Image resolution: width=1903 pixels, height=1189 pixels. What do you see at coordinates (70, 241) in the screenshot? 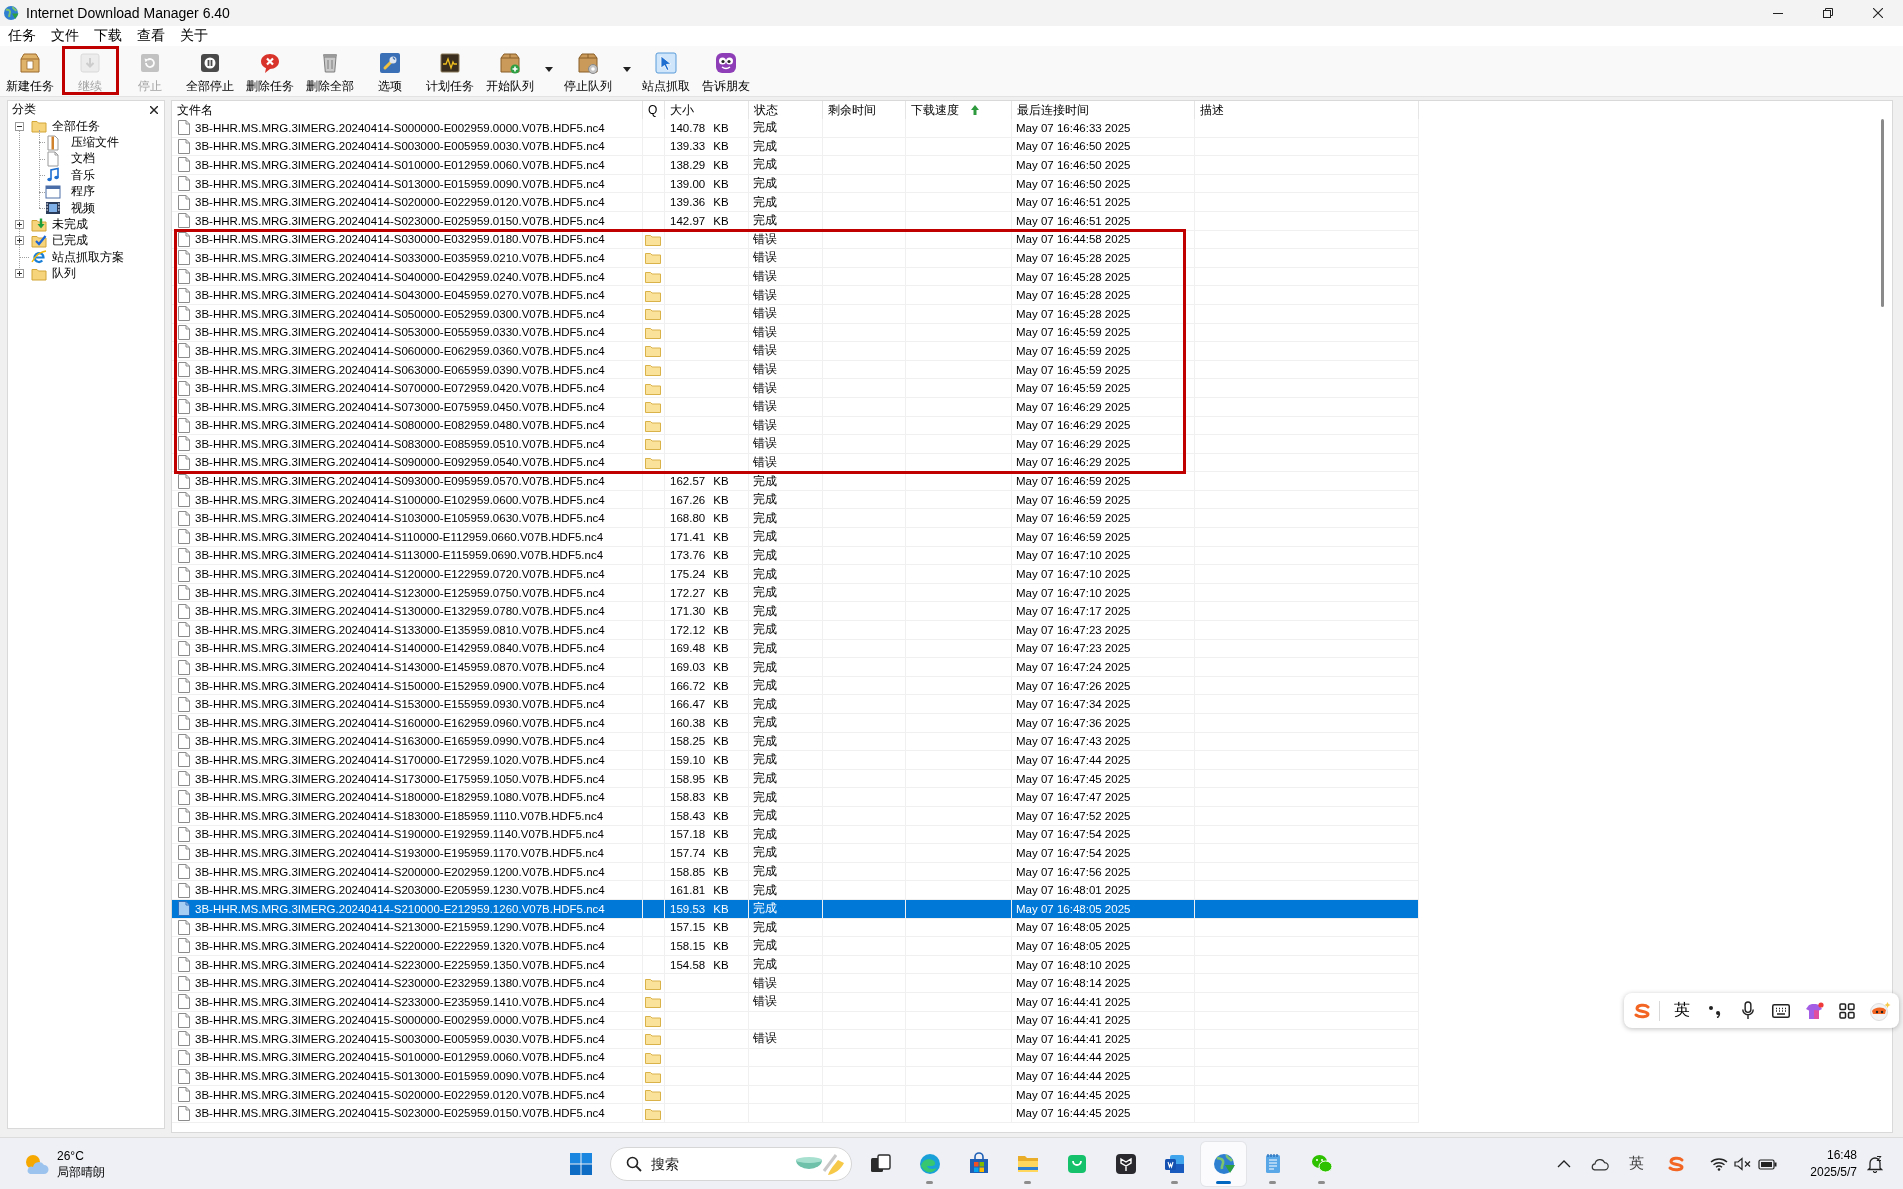
I see `tree-item: 已完成` at bounding box center [70, 241].